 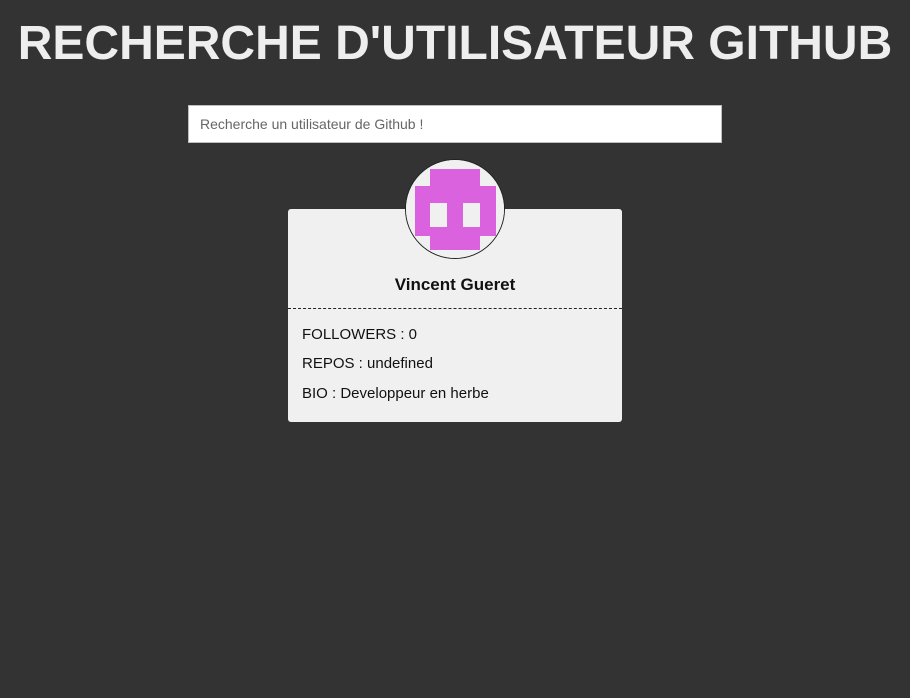 What do you see at coordinates (455, 124) in the screenshot?
I see `search-input` at bounding box center [455, 124].